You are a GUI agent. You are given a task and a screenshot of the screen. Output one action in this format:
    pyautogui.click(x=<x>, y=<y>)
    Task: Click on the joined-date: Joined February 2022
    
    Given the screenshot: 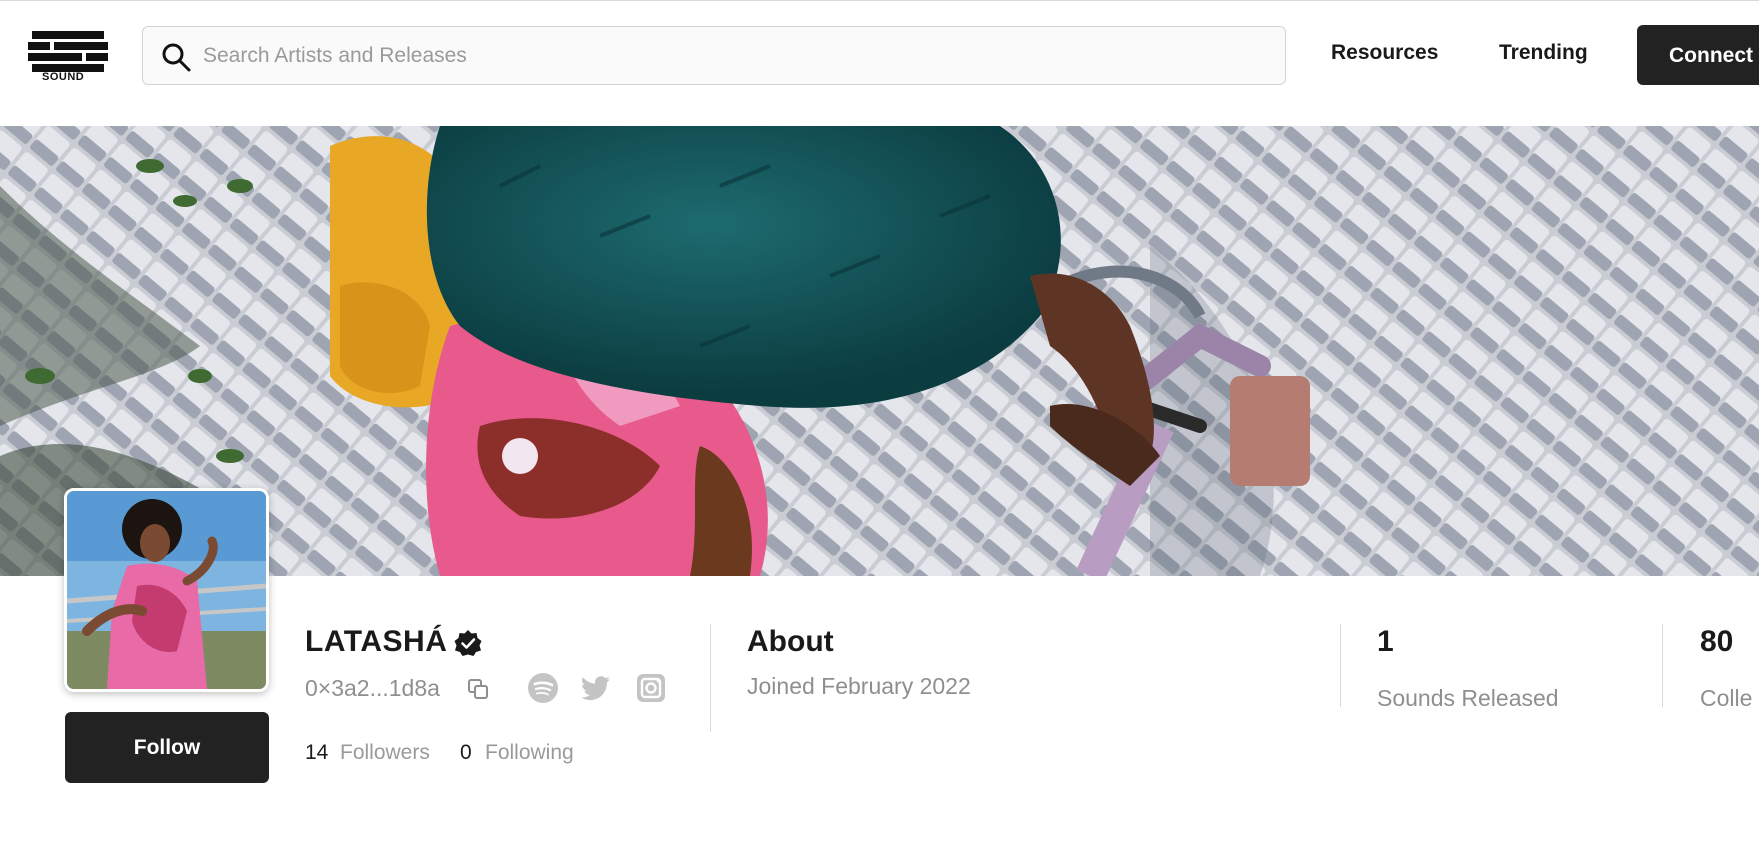 What is the action you would take?
    pyautogui.click(x=859, y=686)
    